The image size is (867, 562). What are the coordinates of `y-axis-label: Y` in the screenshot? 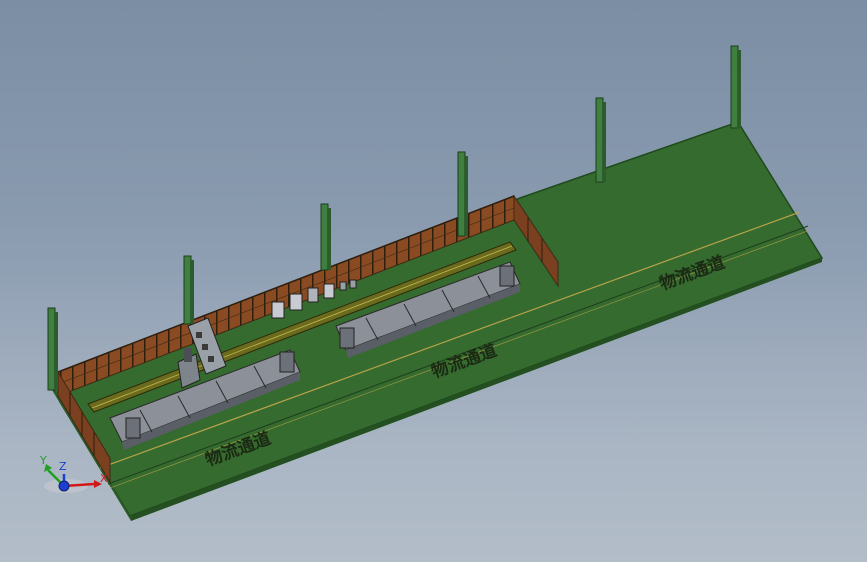 It's located at (43, 460).